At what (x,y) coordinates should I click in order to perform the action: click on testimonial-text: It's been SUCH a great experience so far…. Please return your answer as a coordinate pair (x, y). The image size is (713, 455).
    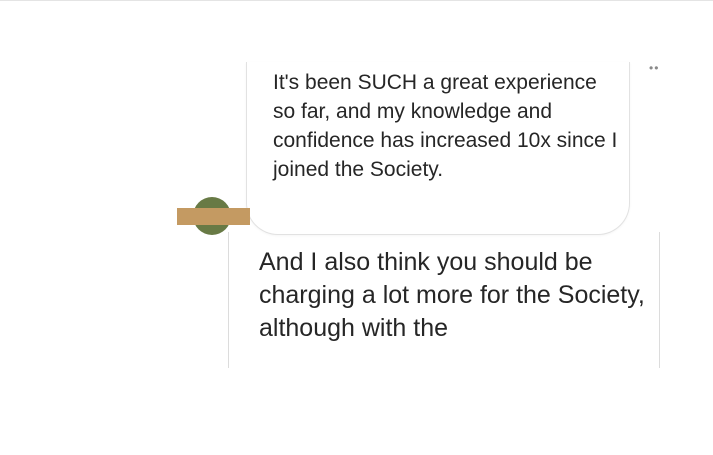
    Looking at the image, I should click on (445, 126).